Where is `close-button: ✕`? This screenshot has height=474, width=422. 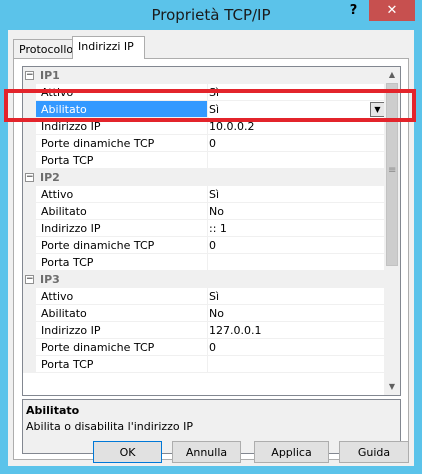 close-button: ✕ is located at coordinates (392, 10).